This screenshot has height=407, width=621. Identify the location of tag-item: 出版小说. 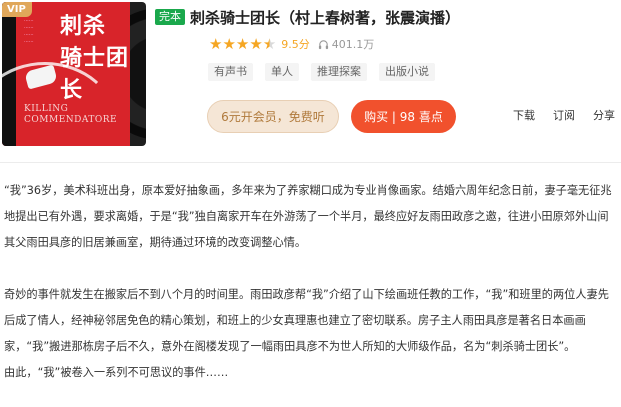
(407, 72).